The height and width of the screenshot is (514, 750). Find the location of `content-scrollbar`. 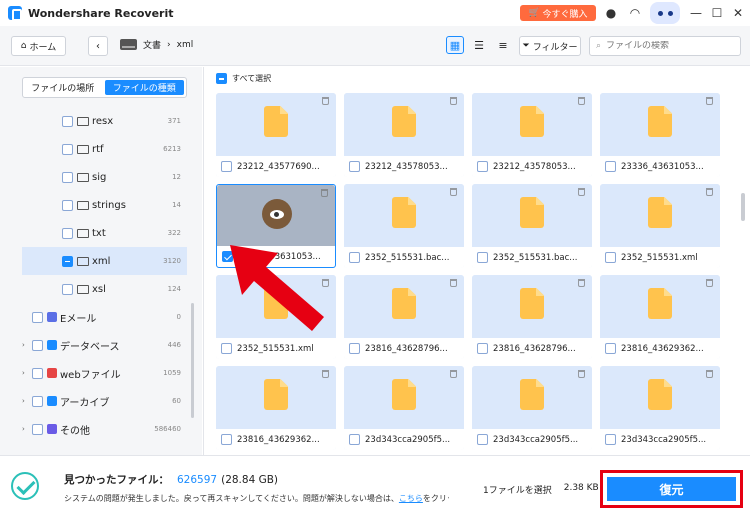

content-scrollbar is located at coordinates (743, 207).